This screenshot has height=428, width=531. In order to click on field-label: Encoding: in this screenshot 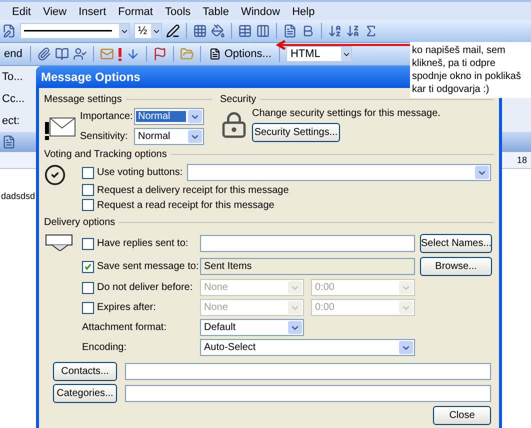, I will do `click(105, 347)`.